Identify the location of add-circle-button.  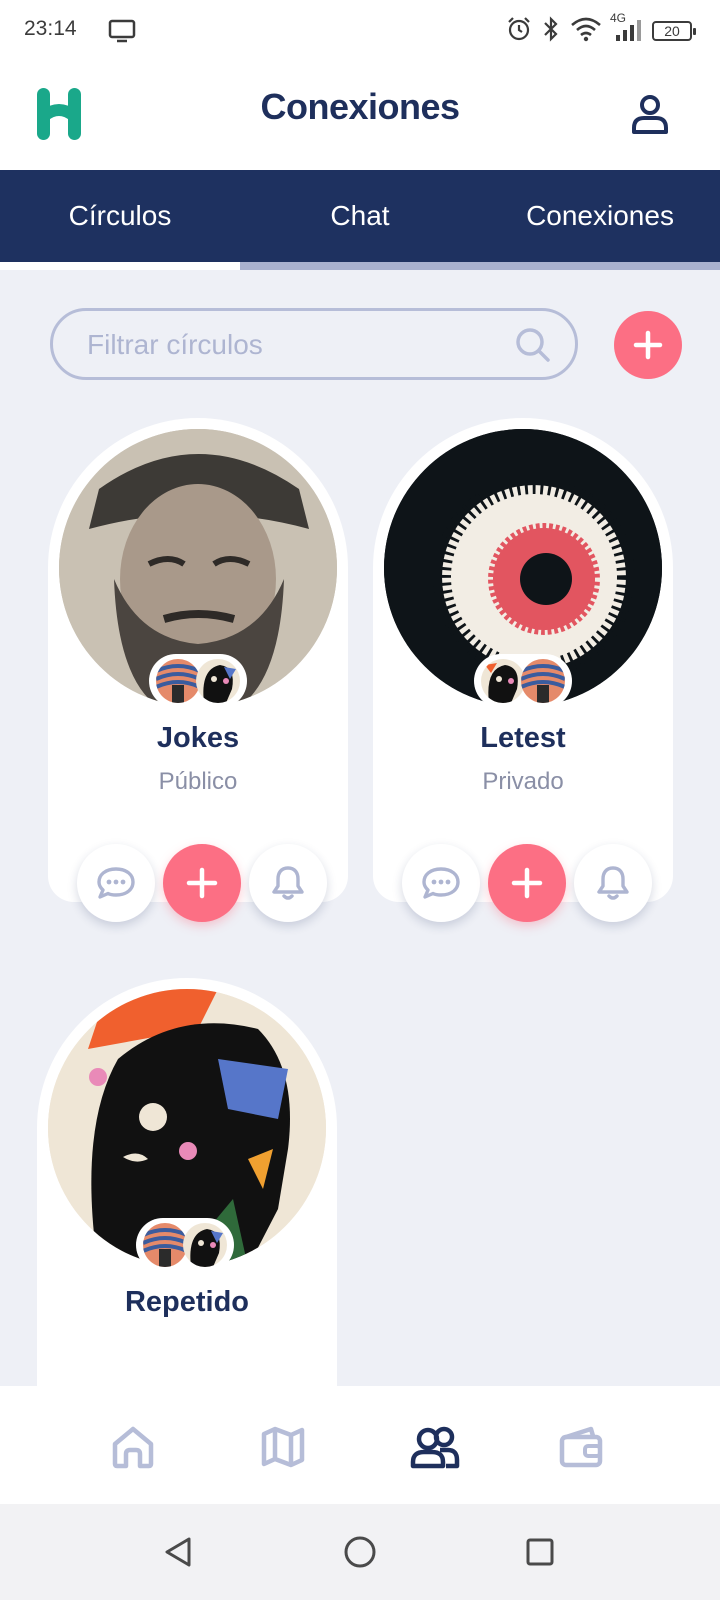
(648, 345).